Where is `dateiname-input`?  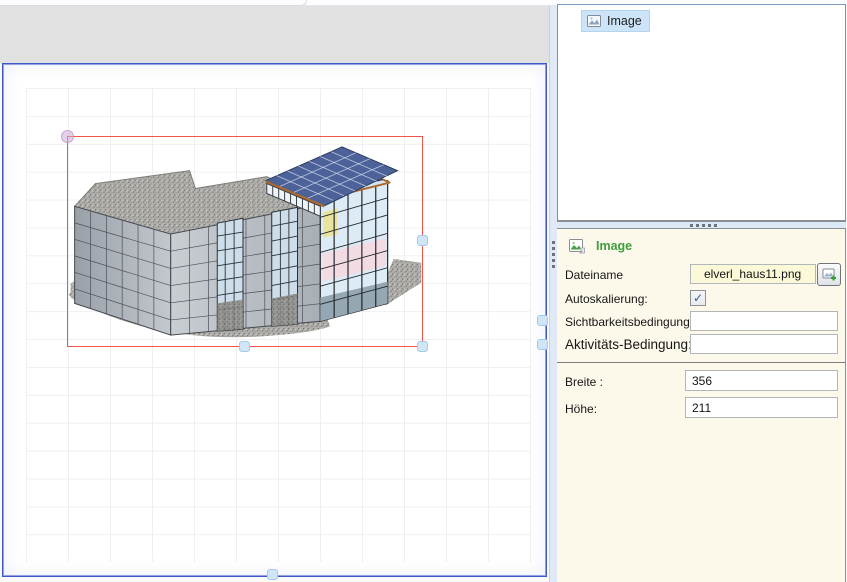
dateiname-input is located at coordinates (753, 274).